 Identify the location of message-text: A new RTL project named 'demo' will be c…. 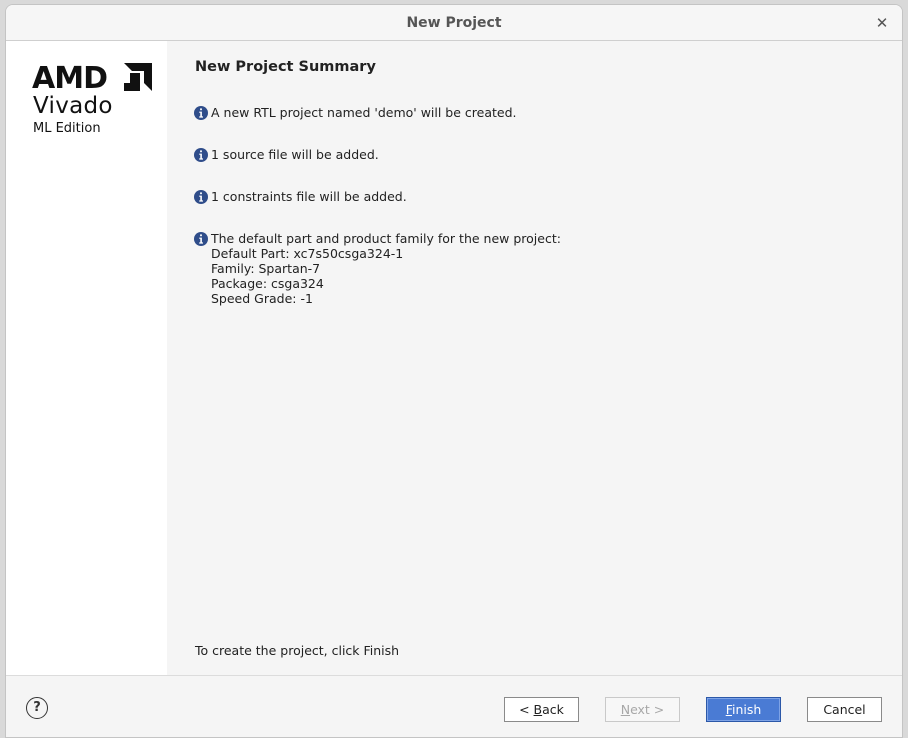
(364, 112).